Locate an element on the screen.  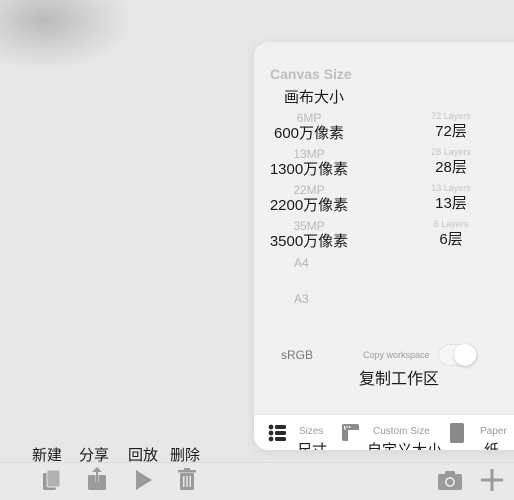
panel-title: Canvas Size is located at coordinates (311, 74).